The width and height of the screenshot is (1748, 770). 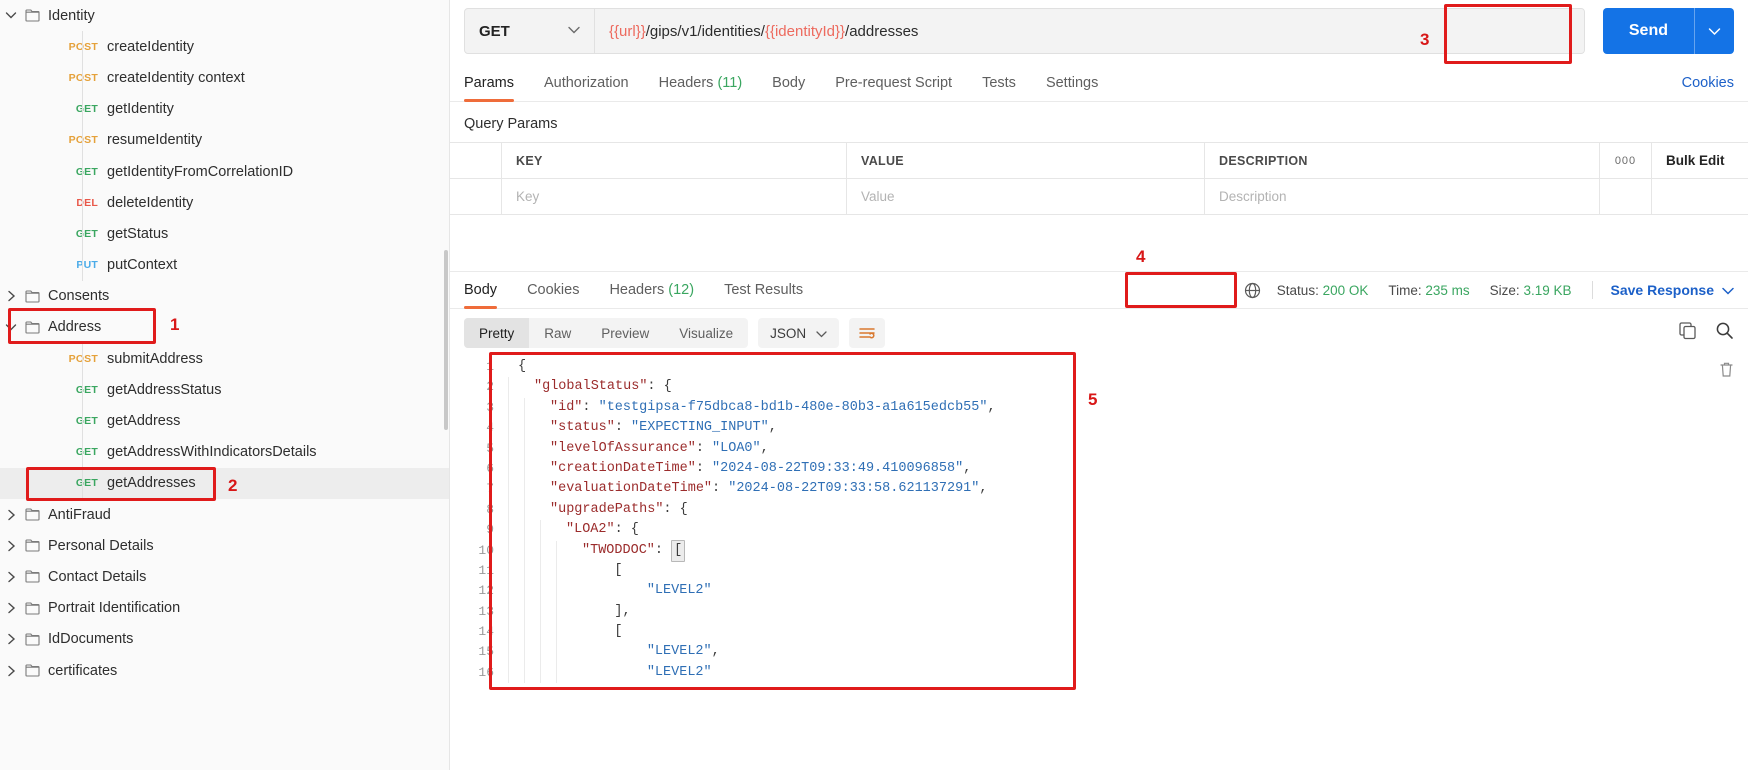 I want to click on sidebar-folder-antifraud: AntiFraud, so click(x=224, y=514).